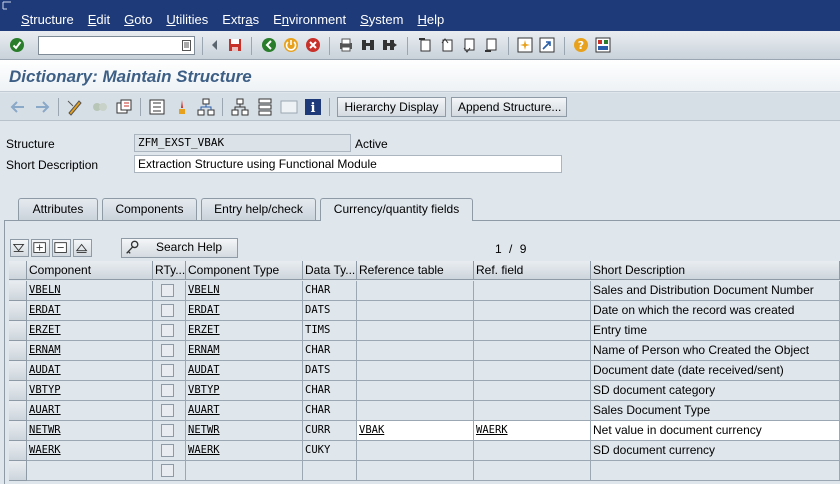 This screenshot has width=840, height=484. What do you see at coordinates (244, 270) in the screenshot?
I see `component-type-column-header: Component Type` at bounding box center [244, 270].